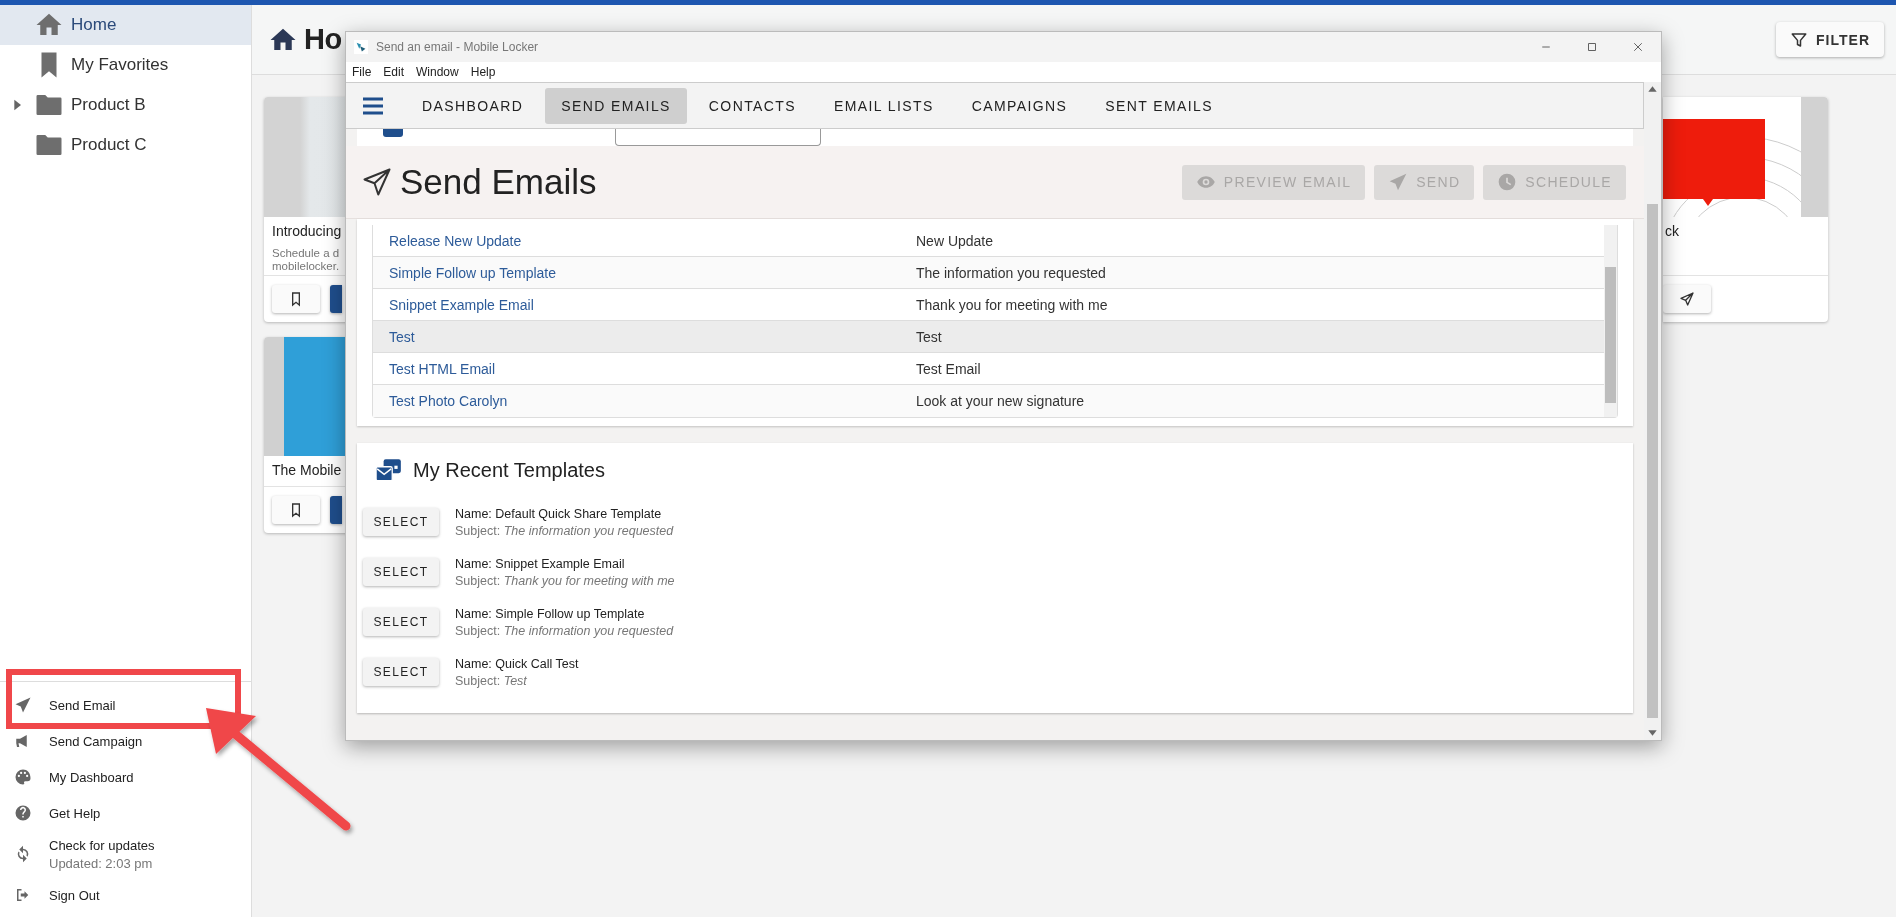 The width and height of the screenshot is (1896, 917). I want to click on menu-item: Window, so click(437, 72).